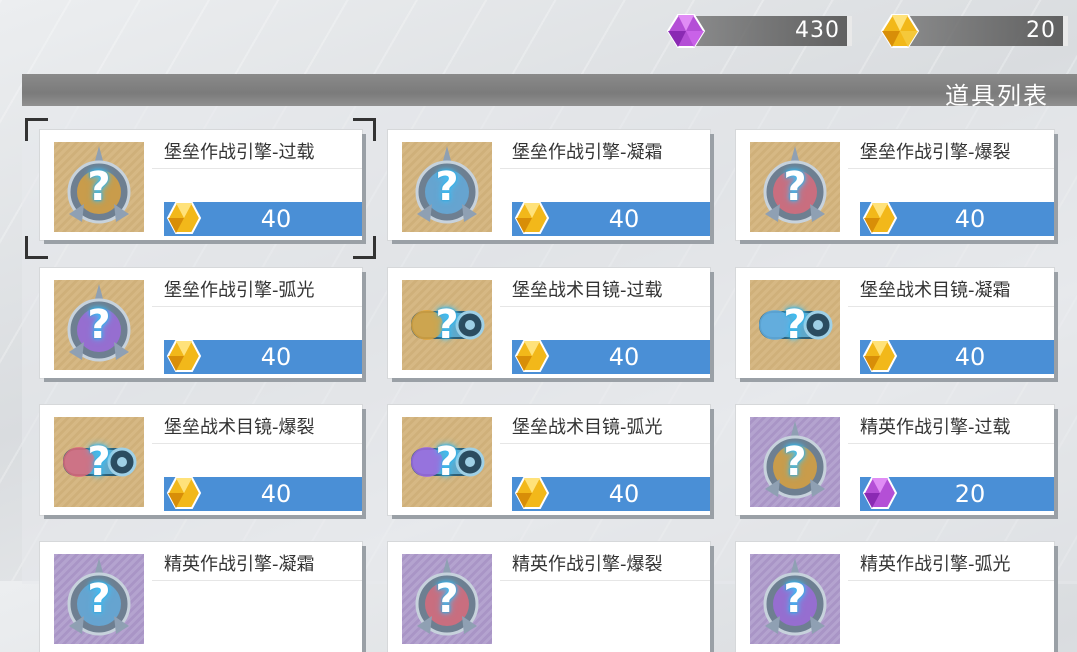 This screenshot has width=1077, height=652. What do you see at coordinates (1041, 30) in the screenshot?
I see `gold-currency-amount: 20` at bounding box center [1041, 30].